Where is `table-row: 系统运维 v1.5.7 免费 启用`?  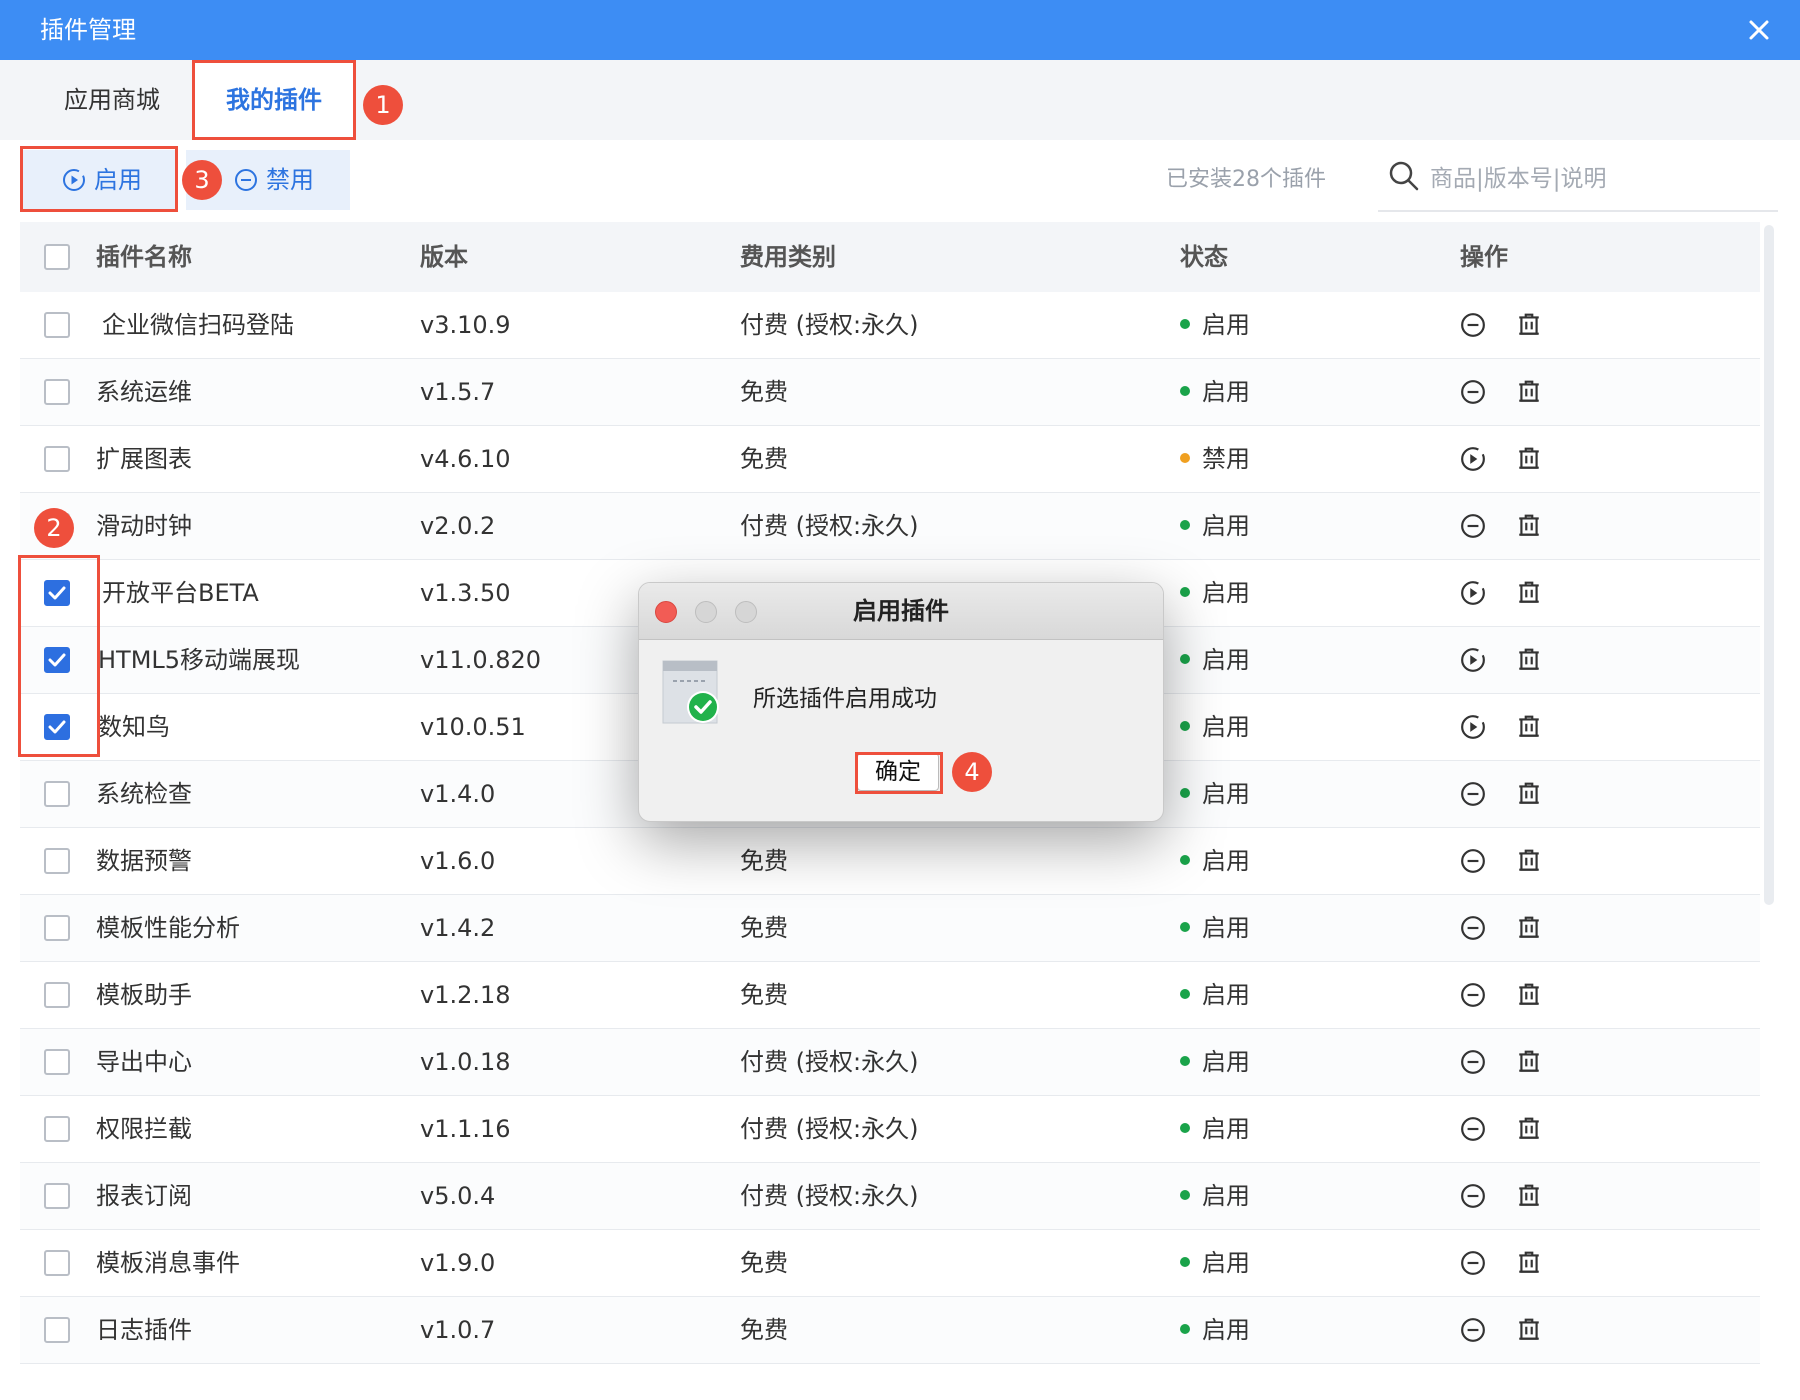
table-row: 系统运维 v1.5.7 免费 启用 is located at coordinates (890, 392).